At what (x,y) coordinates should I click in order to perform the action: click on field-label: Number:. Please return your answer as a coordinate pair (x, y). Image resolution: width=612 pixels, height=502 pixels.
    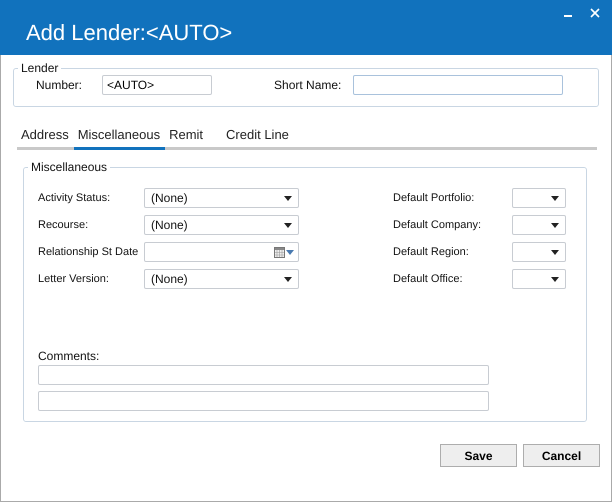
    Looking at the image, I should click on (59, 85).